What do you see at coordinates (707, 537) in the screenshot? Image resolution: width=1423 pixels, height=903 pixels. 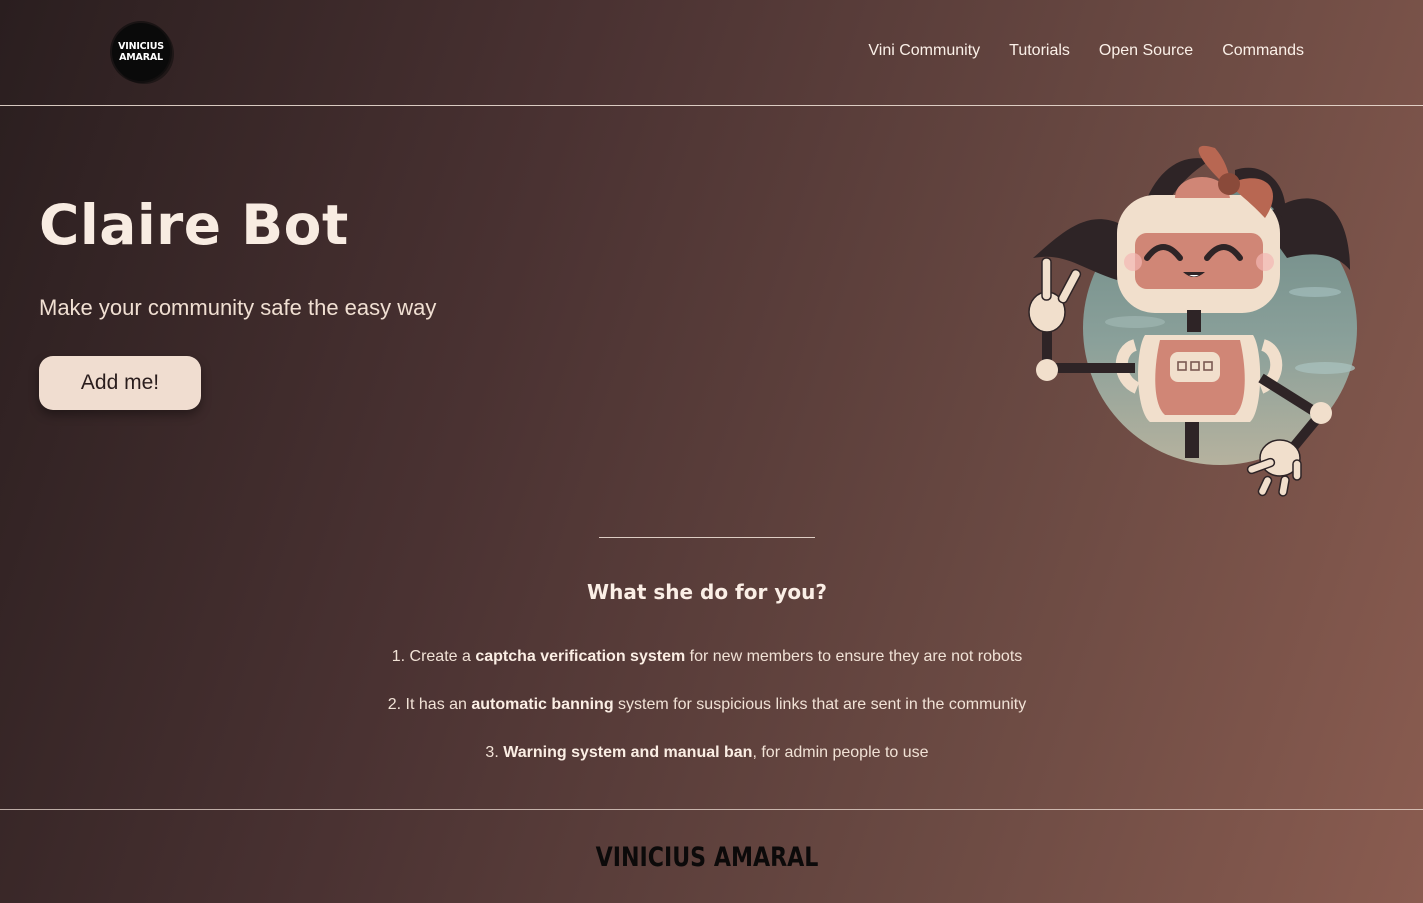 I see `section-divider` at bounding box center [707, 537].